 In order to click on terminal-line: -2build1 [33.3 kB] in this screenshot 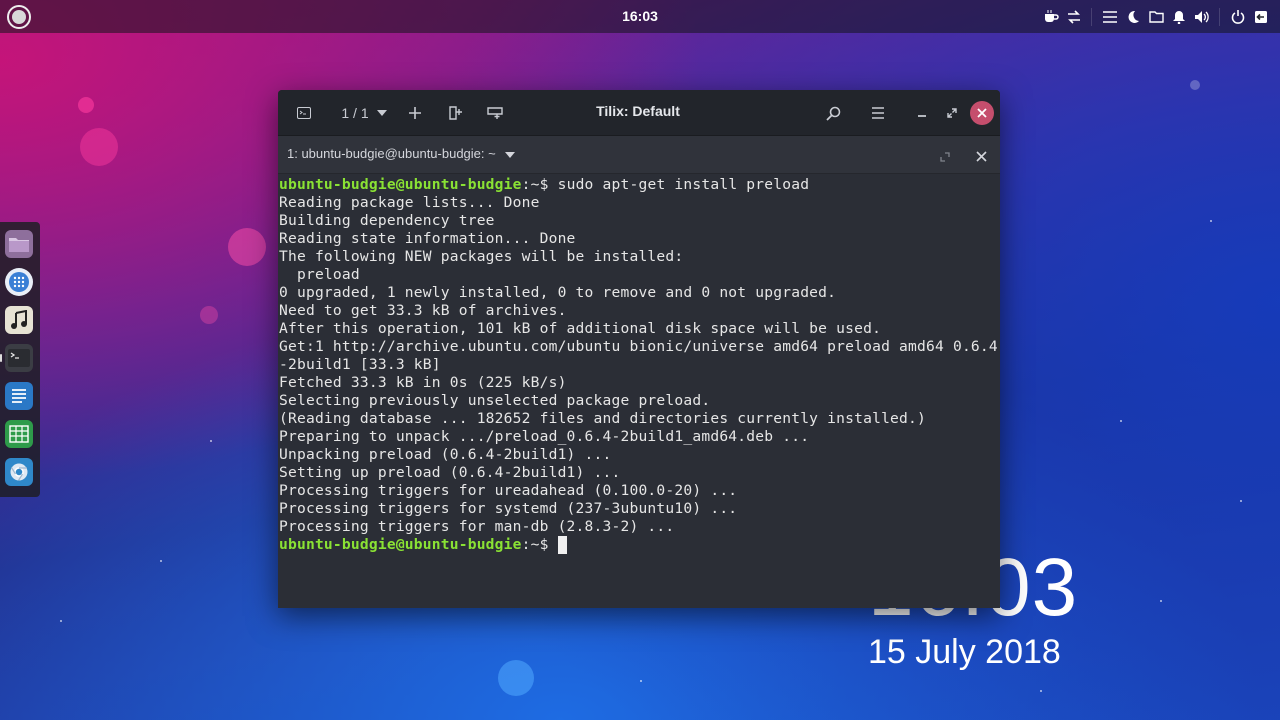, I will do `click(360, 364)`.